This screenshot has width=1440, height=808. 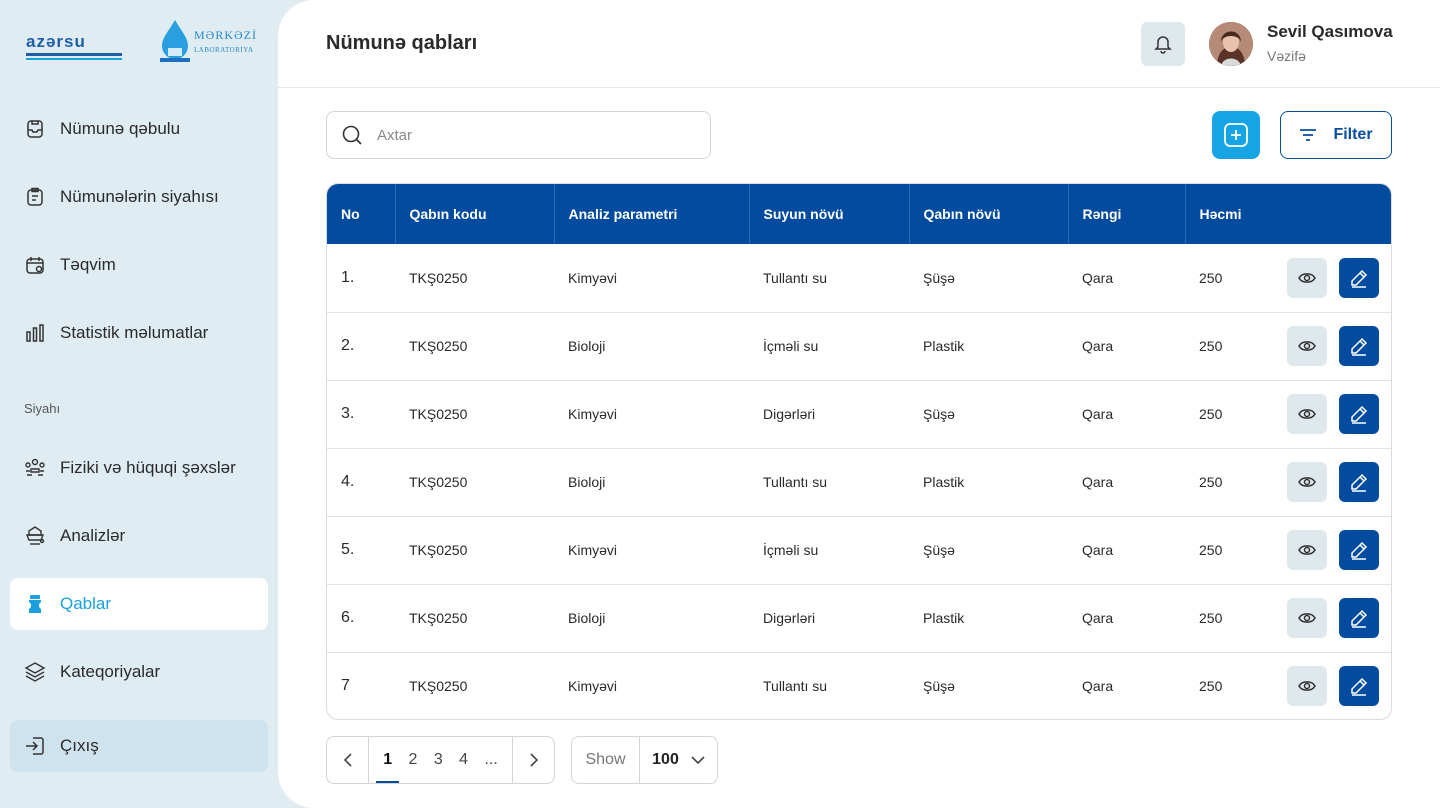 I want to click on column-header: Həcmi, so click(x=1288, y=214).